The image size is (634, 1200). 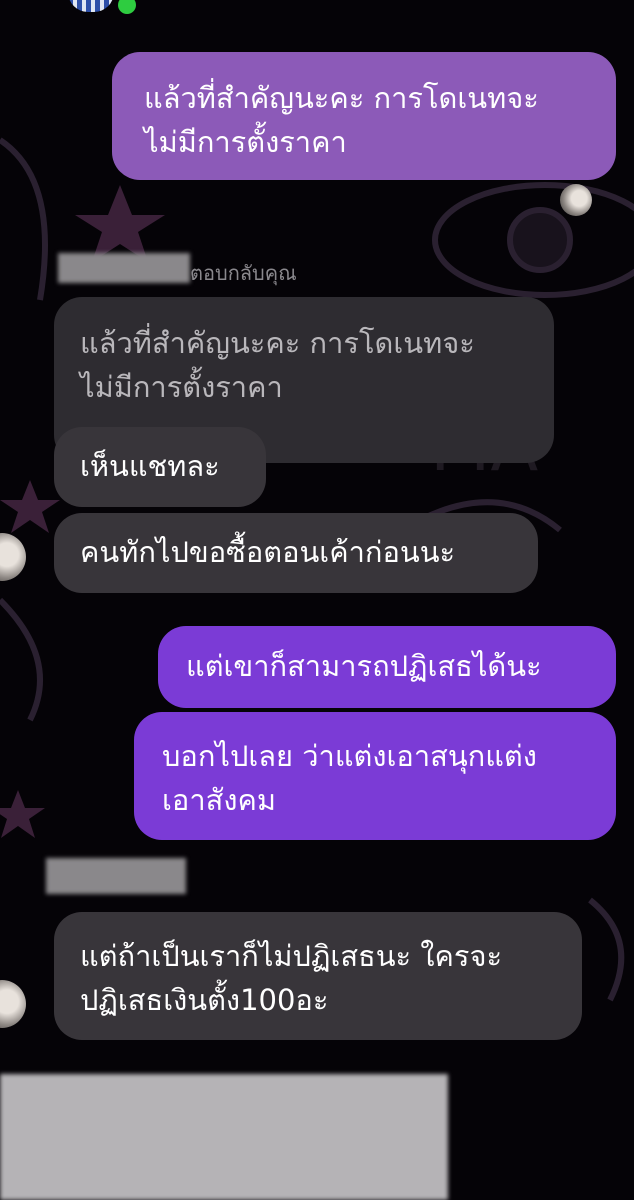 I want to click on outgoing-message: บอกไปเลย ว่าแต่งเอาสนุกแต่ง เอาสังคม, so click(x=375, y=776).